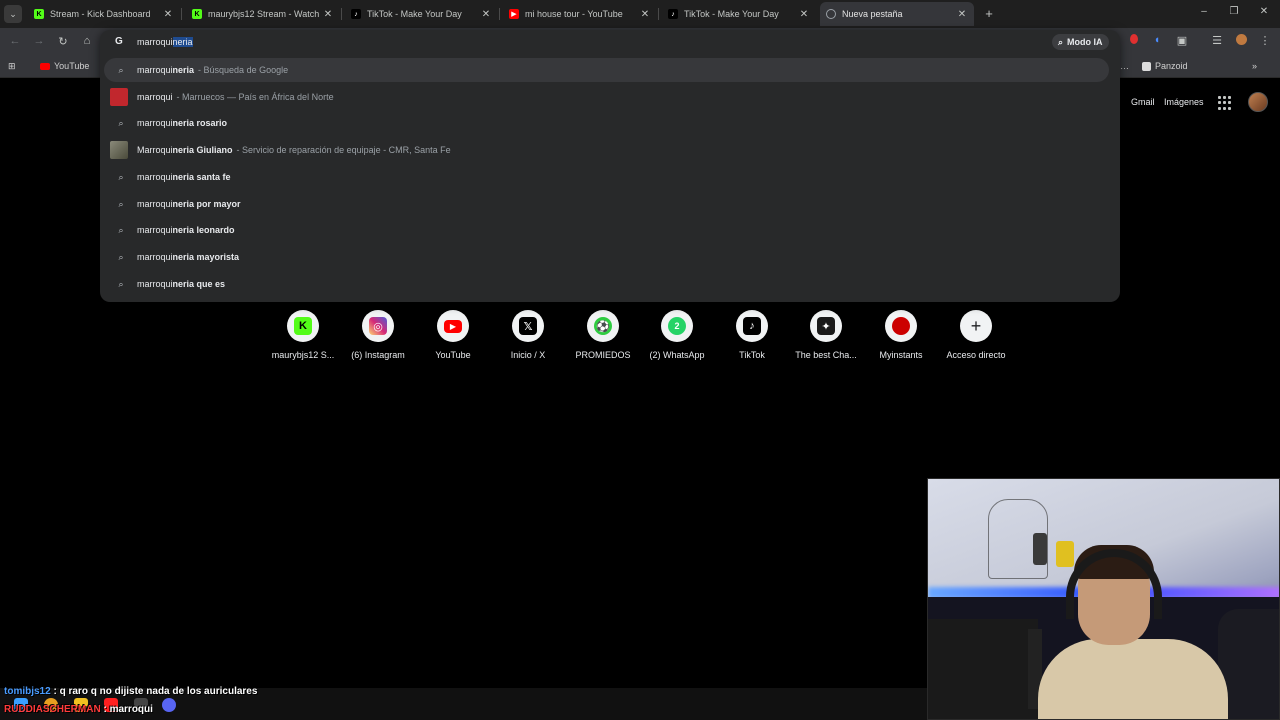 This screenshot has width=1280, height=720. I want to click on suggestion-item: ⌕ marroqui neria que es, so click(606, 284).